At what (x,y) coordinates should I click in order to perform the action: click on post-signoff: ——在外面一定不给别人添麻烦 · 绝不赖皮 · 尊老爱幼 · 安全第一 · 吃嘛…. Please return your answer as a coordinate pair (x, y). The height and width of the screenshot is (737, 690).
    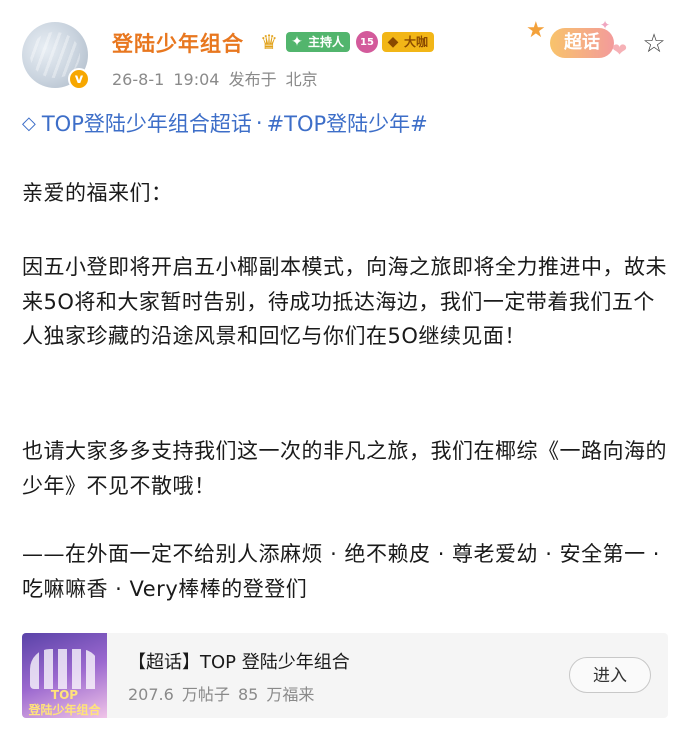
    Looking at the image, I should click on (341, 571).